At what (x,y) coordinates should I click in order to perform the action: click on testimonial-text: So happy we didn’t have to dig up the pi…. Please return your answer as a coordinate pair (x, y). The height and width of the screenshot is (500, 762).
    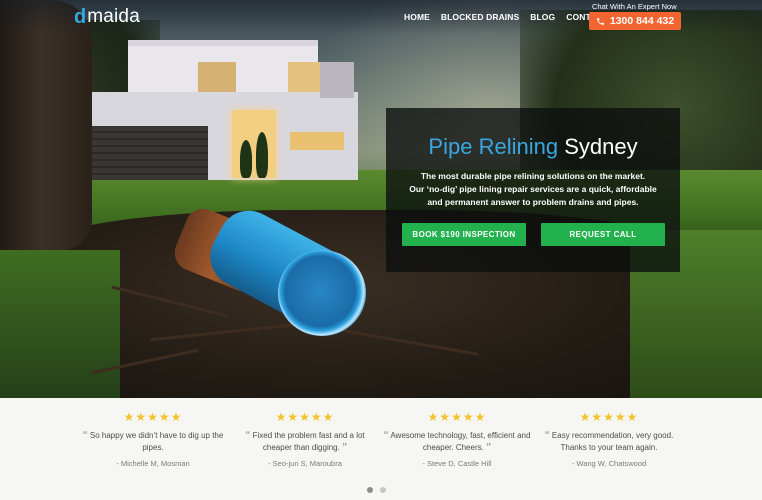
    Looking at the image, I should click on (156, 441).